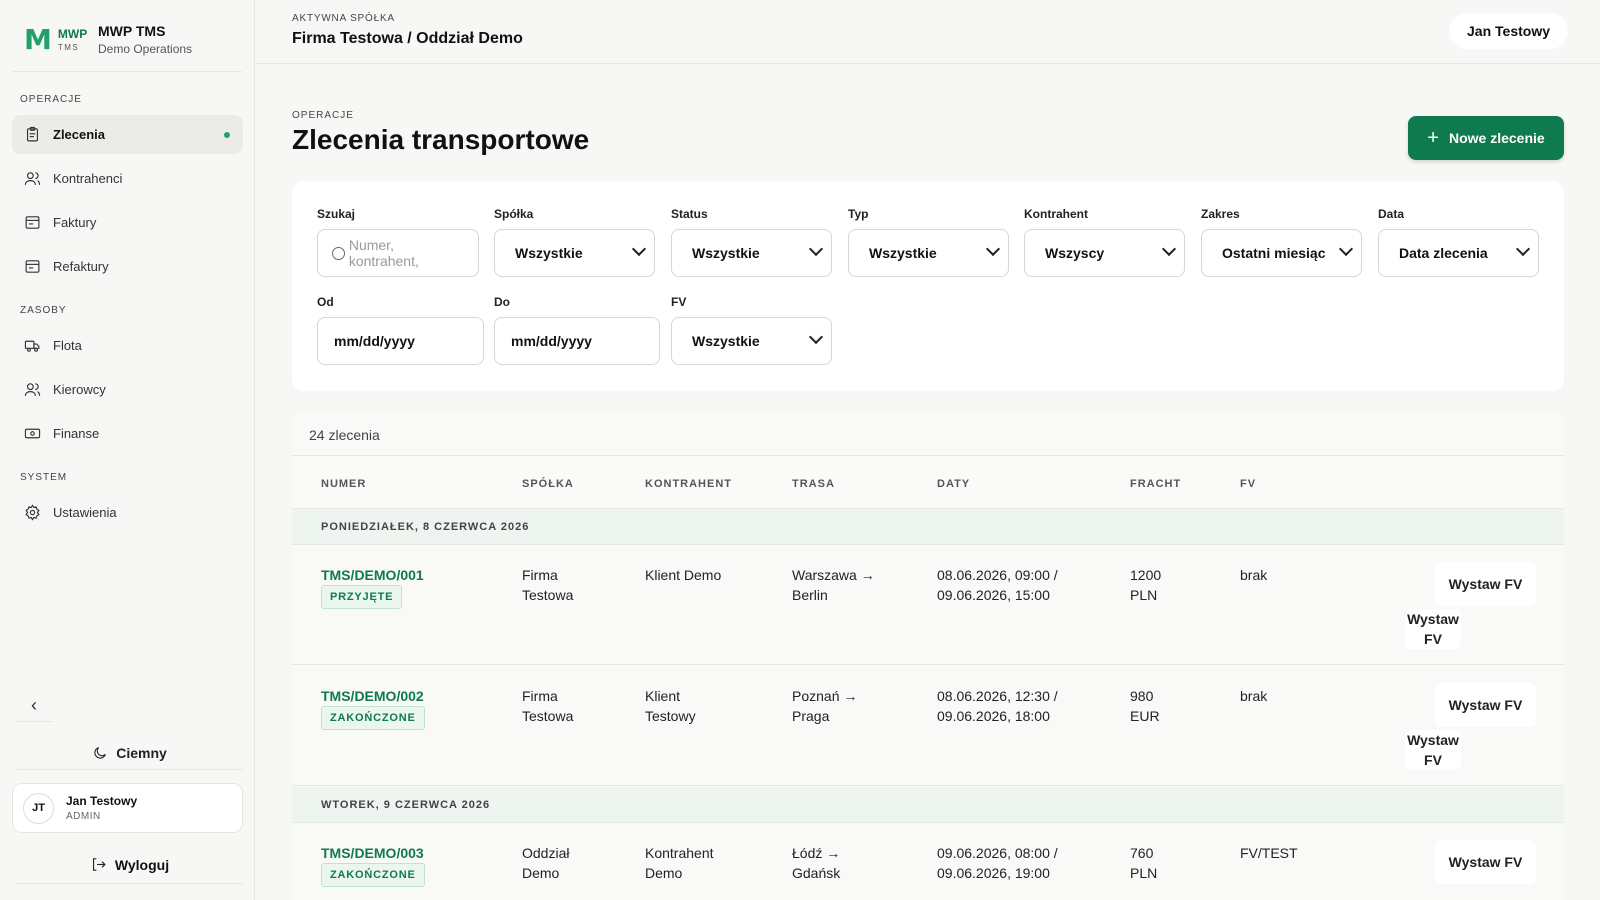 The image size is (1600, 900). What do you see at coordinates (1143, 863) in the screenshot?
I see `freight-cell: 760 PLN` at bounding box center [1143, 863].